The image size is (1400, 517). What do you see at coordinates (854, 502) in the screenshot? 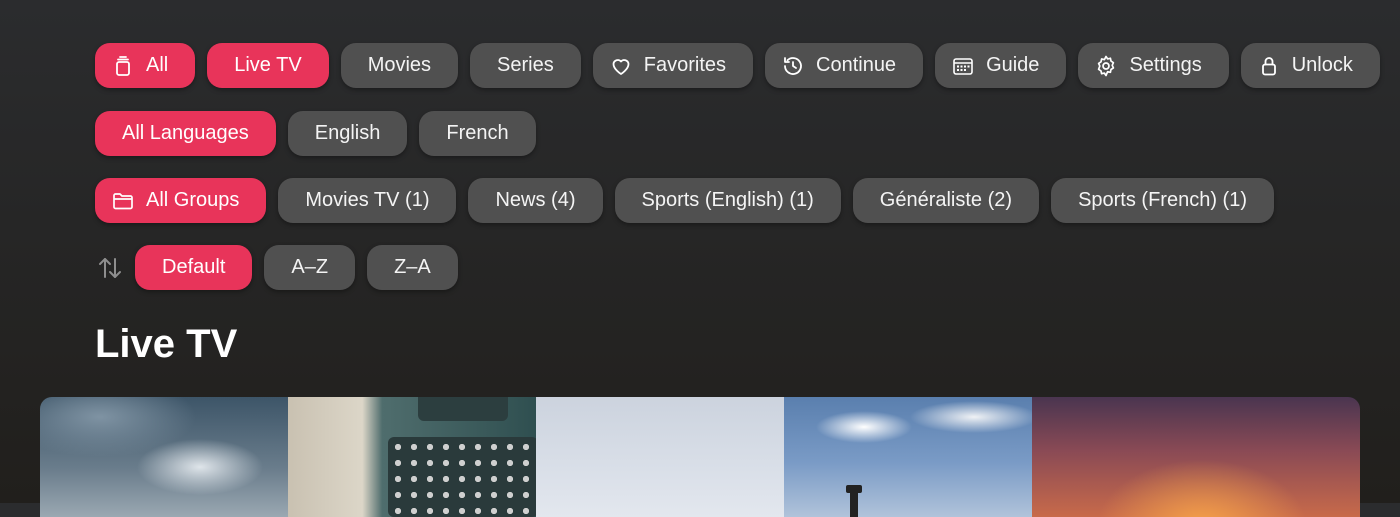
I see `lamp-post-image-part` at bounding box center [854, 502].